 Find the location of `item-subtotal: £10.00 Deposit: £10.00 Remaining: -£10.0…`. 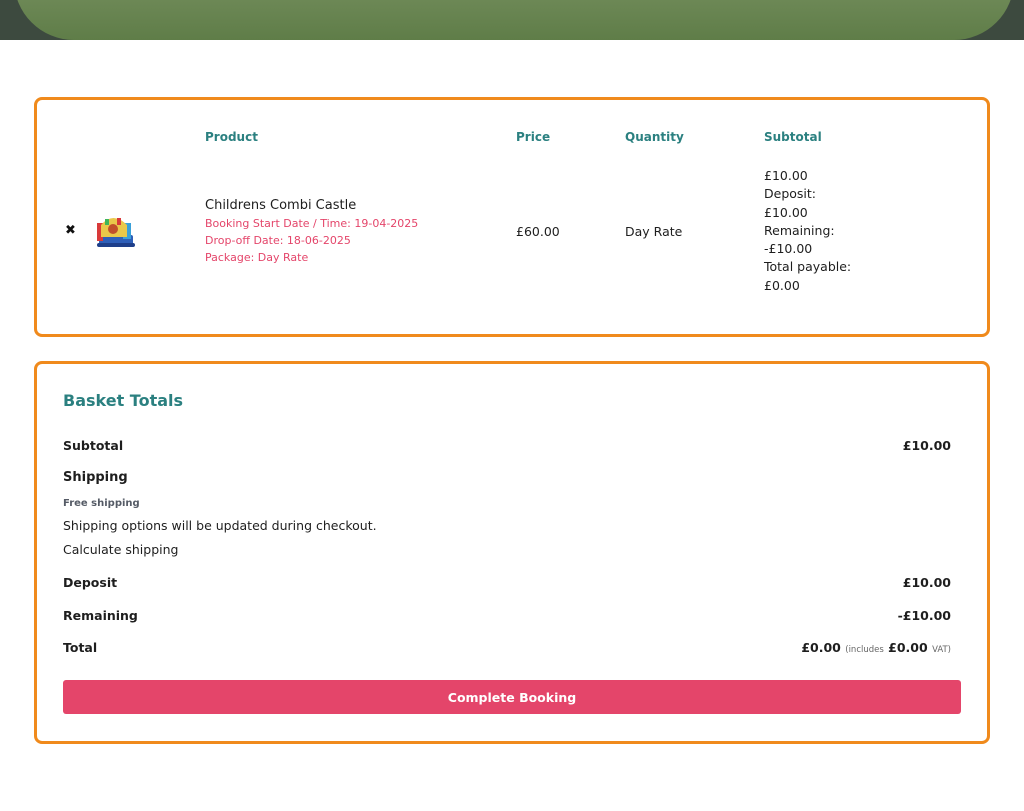

item-subtotal: £10.00 Deposit: £10.00 Remaining: -£10.0… is located at coordinates (807, 231).